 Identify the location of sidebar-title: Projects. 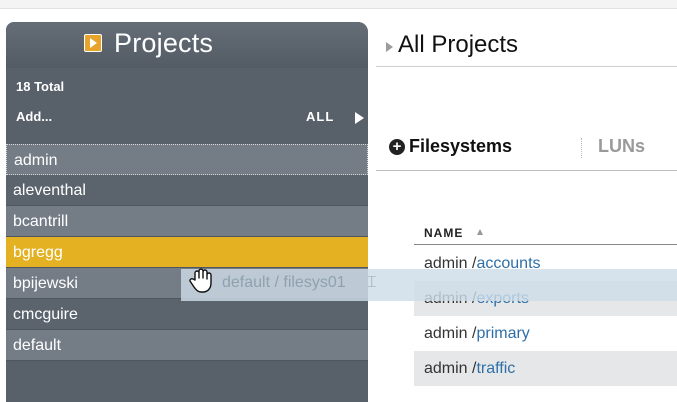
(164, 43).